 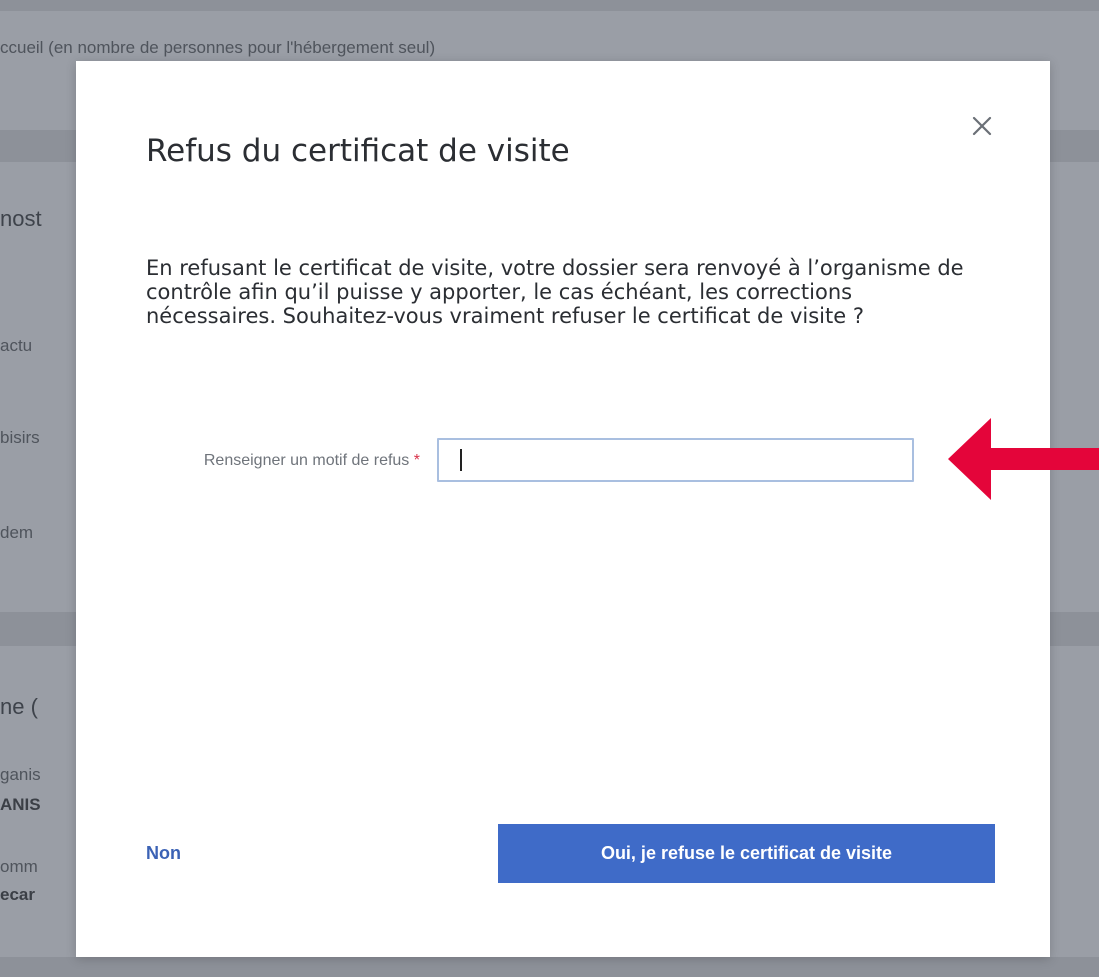 What do you see at coordinates (16, 345) in the screenshot?
I see `background-label: actu` at bounding box center [16, 345].